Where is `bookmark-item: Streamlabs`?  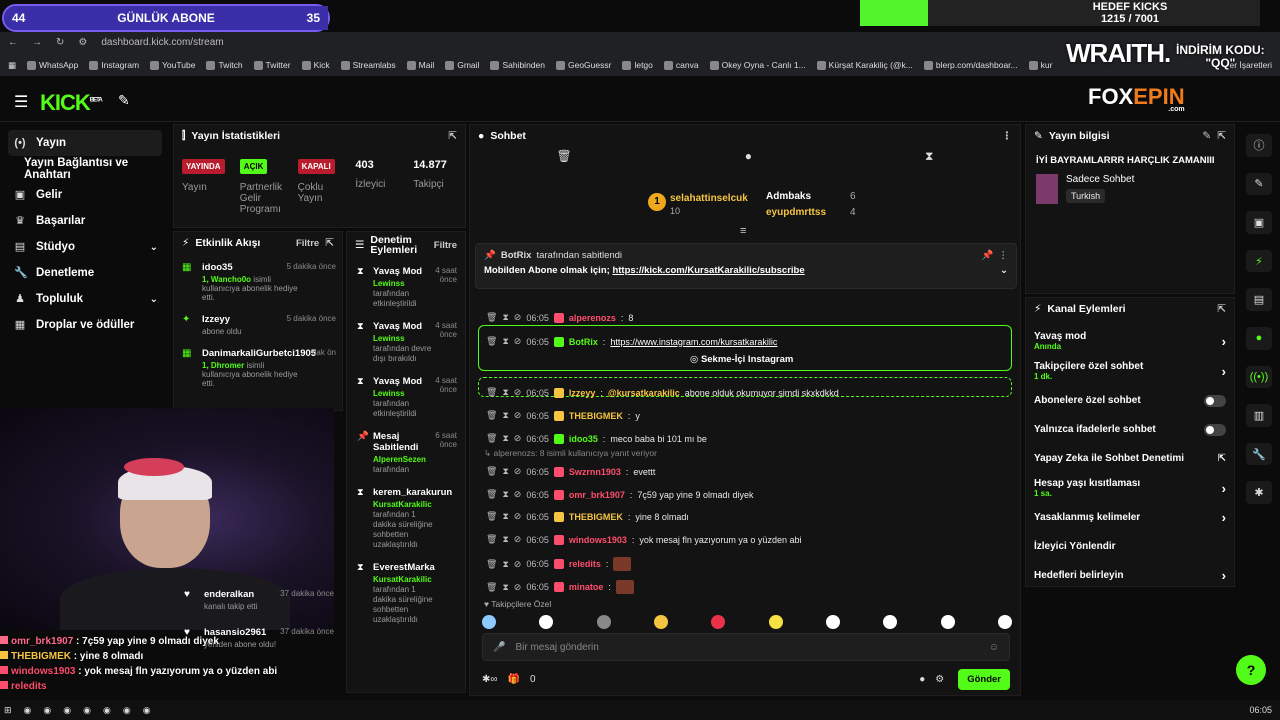
bookmark-item: Streamlabs is located at coordinates (368, 65).